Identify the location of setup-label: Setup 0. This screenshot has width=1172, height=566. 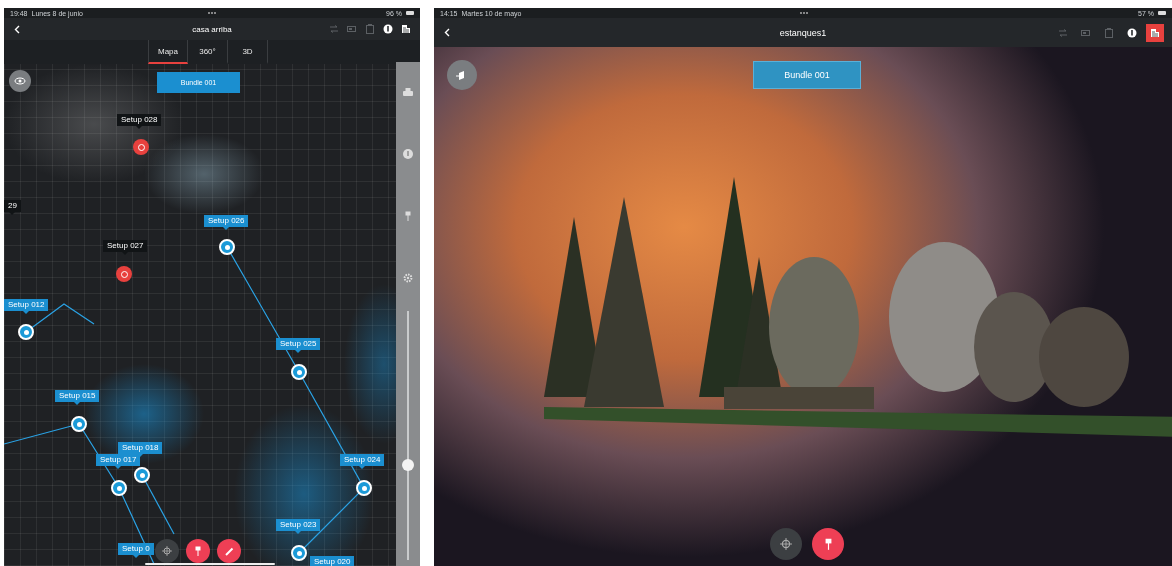
(136, 549).